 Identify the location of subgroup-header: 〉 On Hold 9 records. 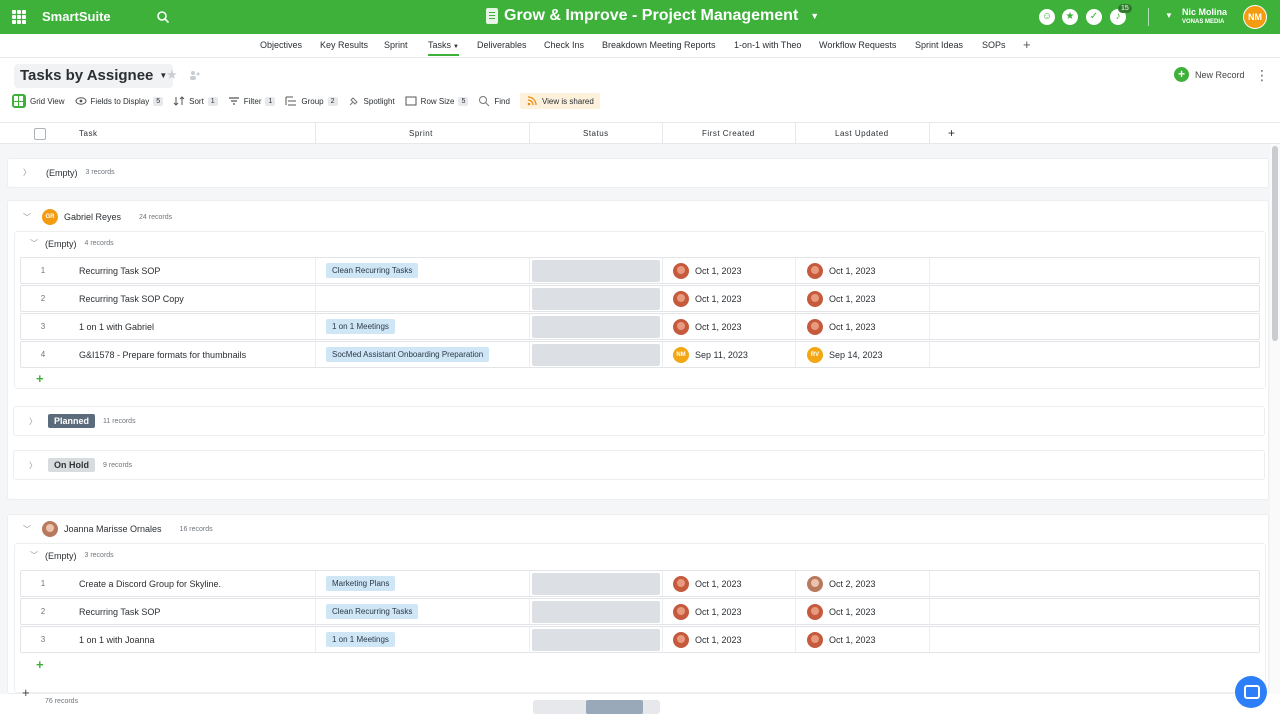
(80, 465).